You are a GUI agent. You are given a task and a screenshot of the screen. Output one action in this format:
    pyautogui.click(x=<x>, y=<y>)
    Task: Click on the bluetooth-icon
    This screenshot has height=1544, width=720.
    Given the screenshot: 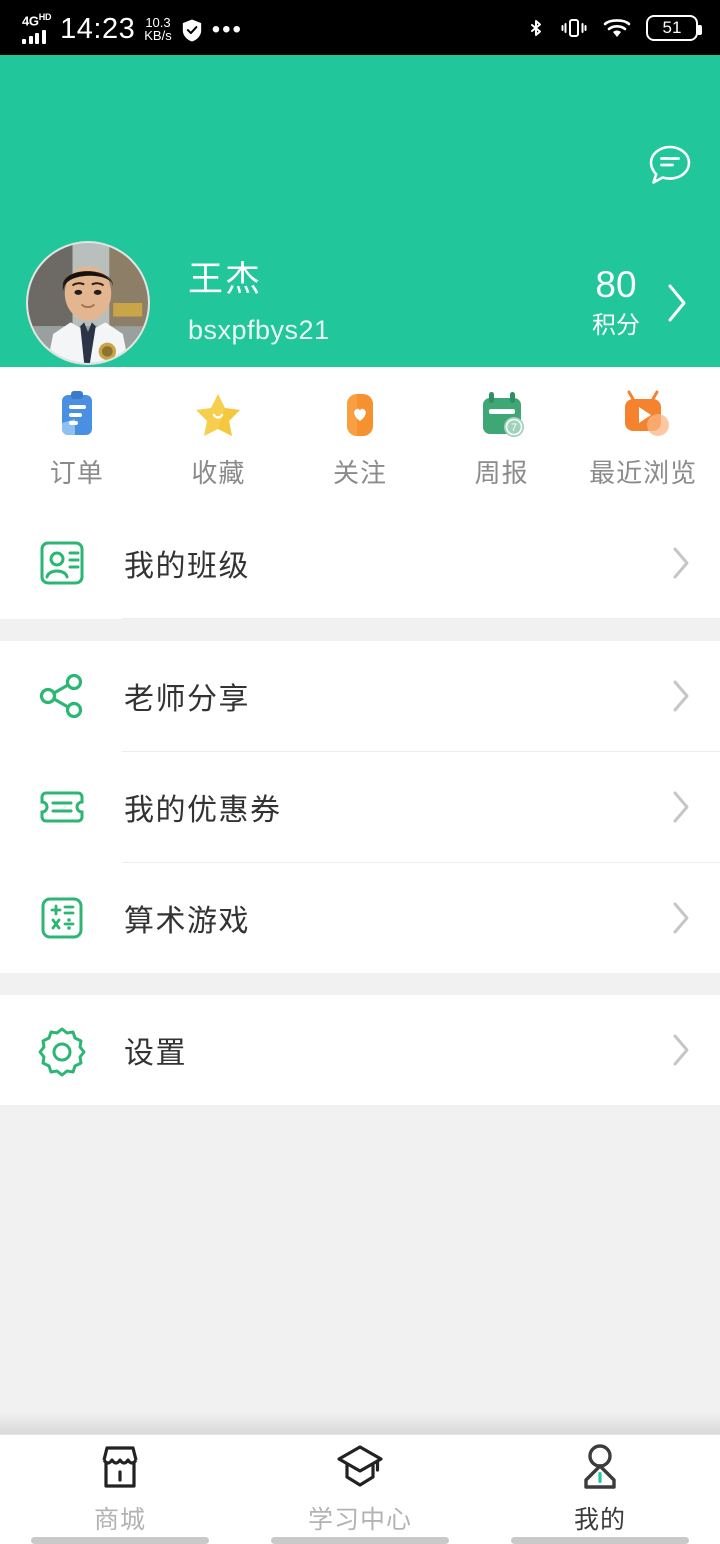 What is the action you would take?
    pyautogui.click(x=536, y=27)
    